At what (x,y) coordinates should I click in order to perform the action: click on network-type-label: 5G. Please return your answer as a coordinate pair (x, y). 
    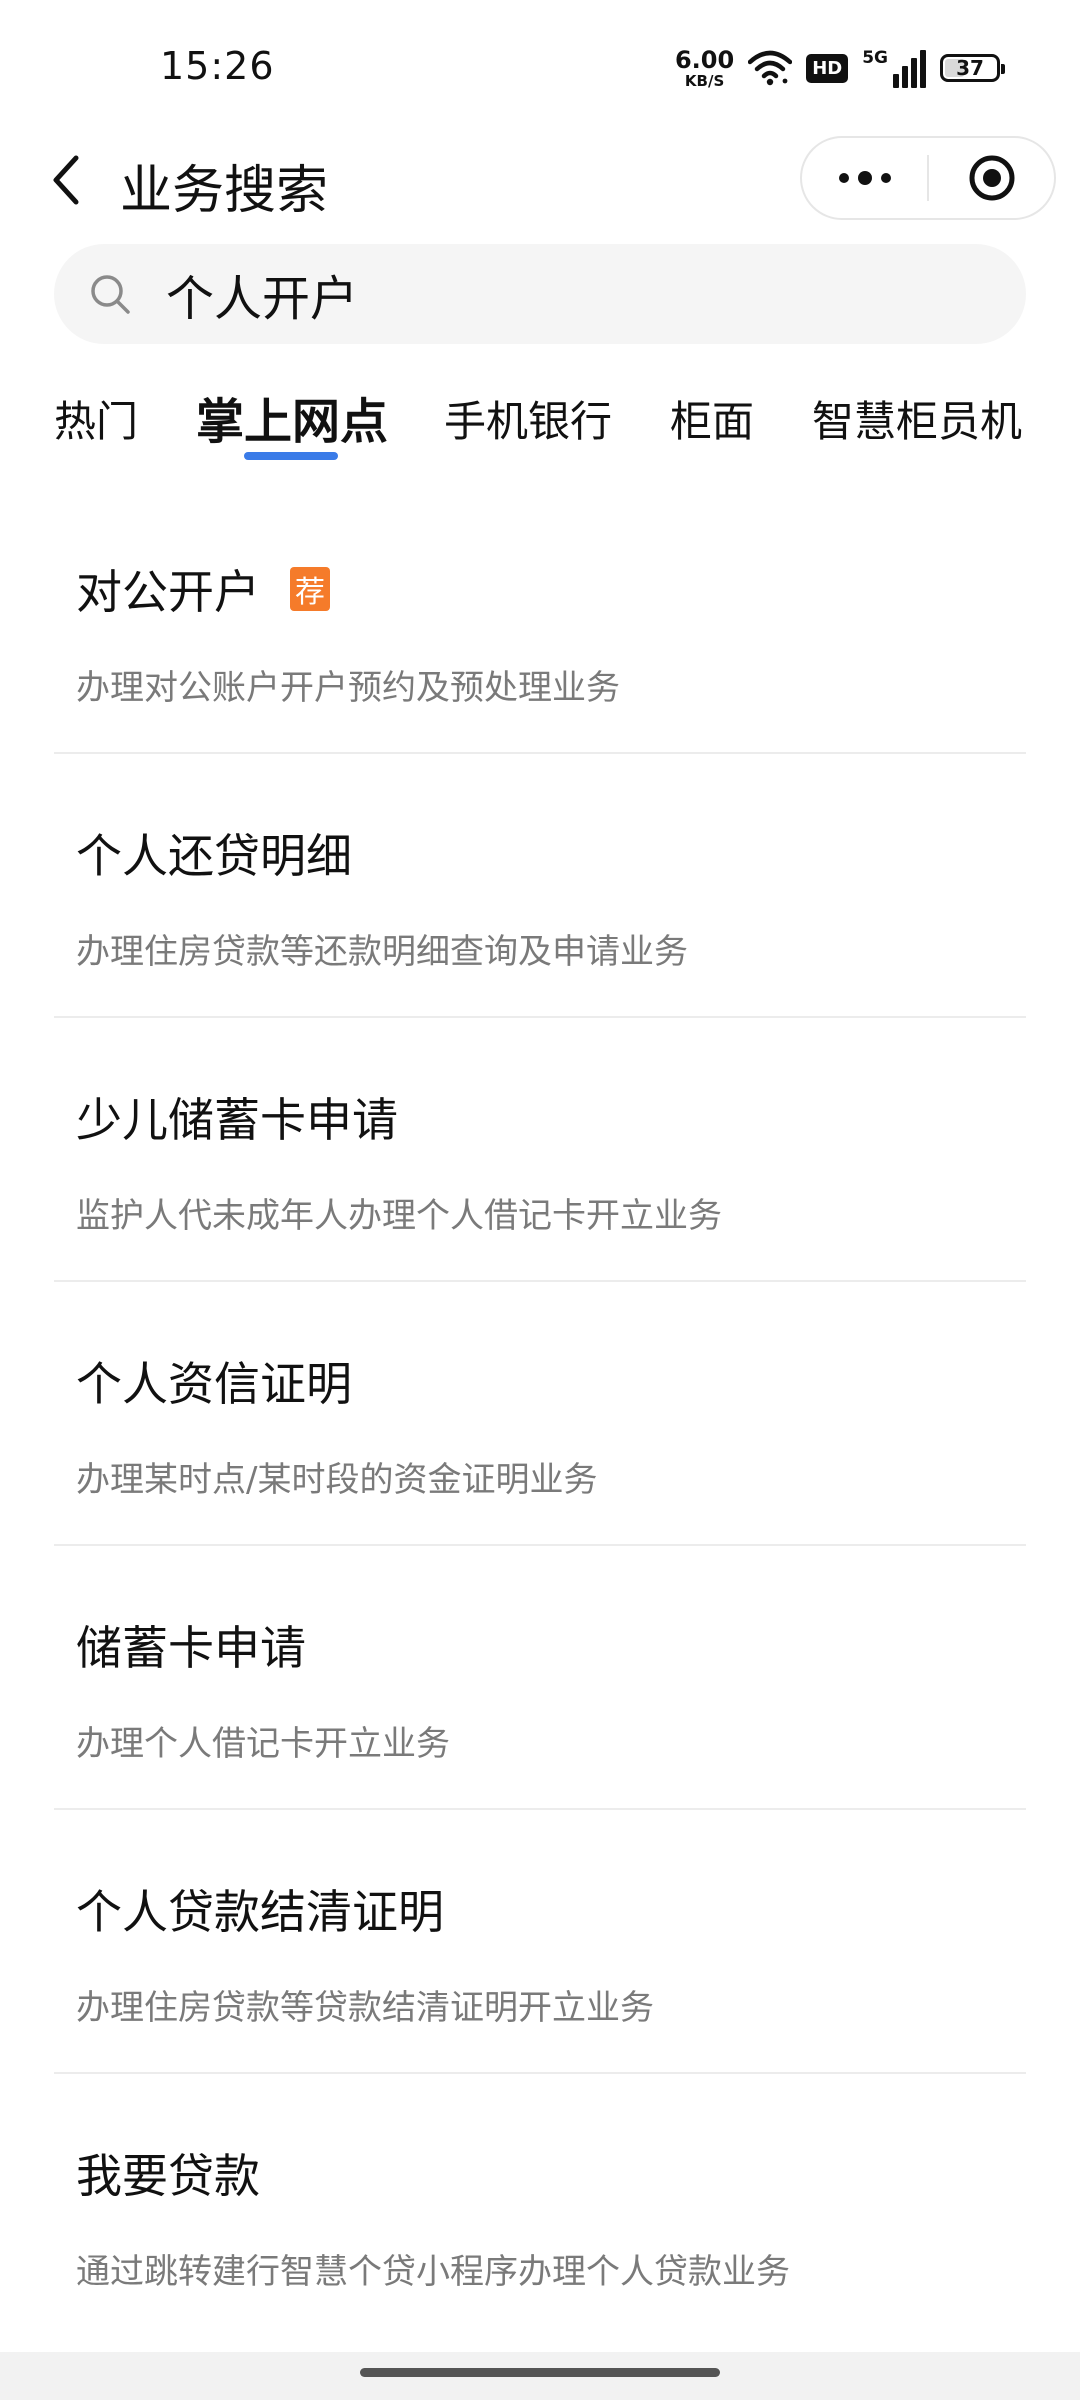
    Looking at the image, I should click on (875, 58).